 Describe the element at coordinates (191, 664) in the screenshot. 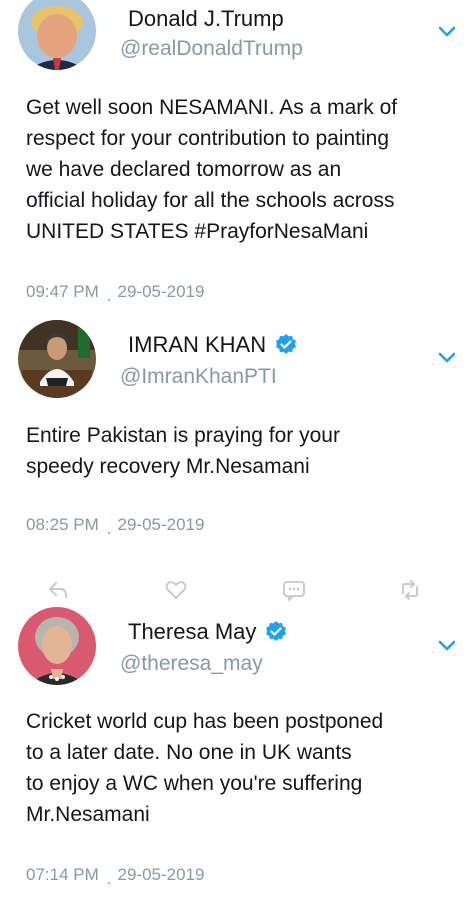

I see `user-handle: @theresa_may` at that location.